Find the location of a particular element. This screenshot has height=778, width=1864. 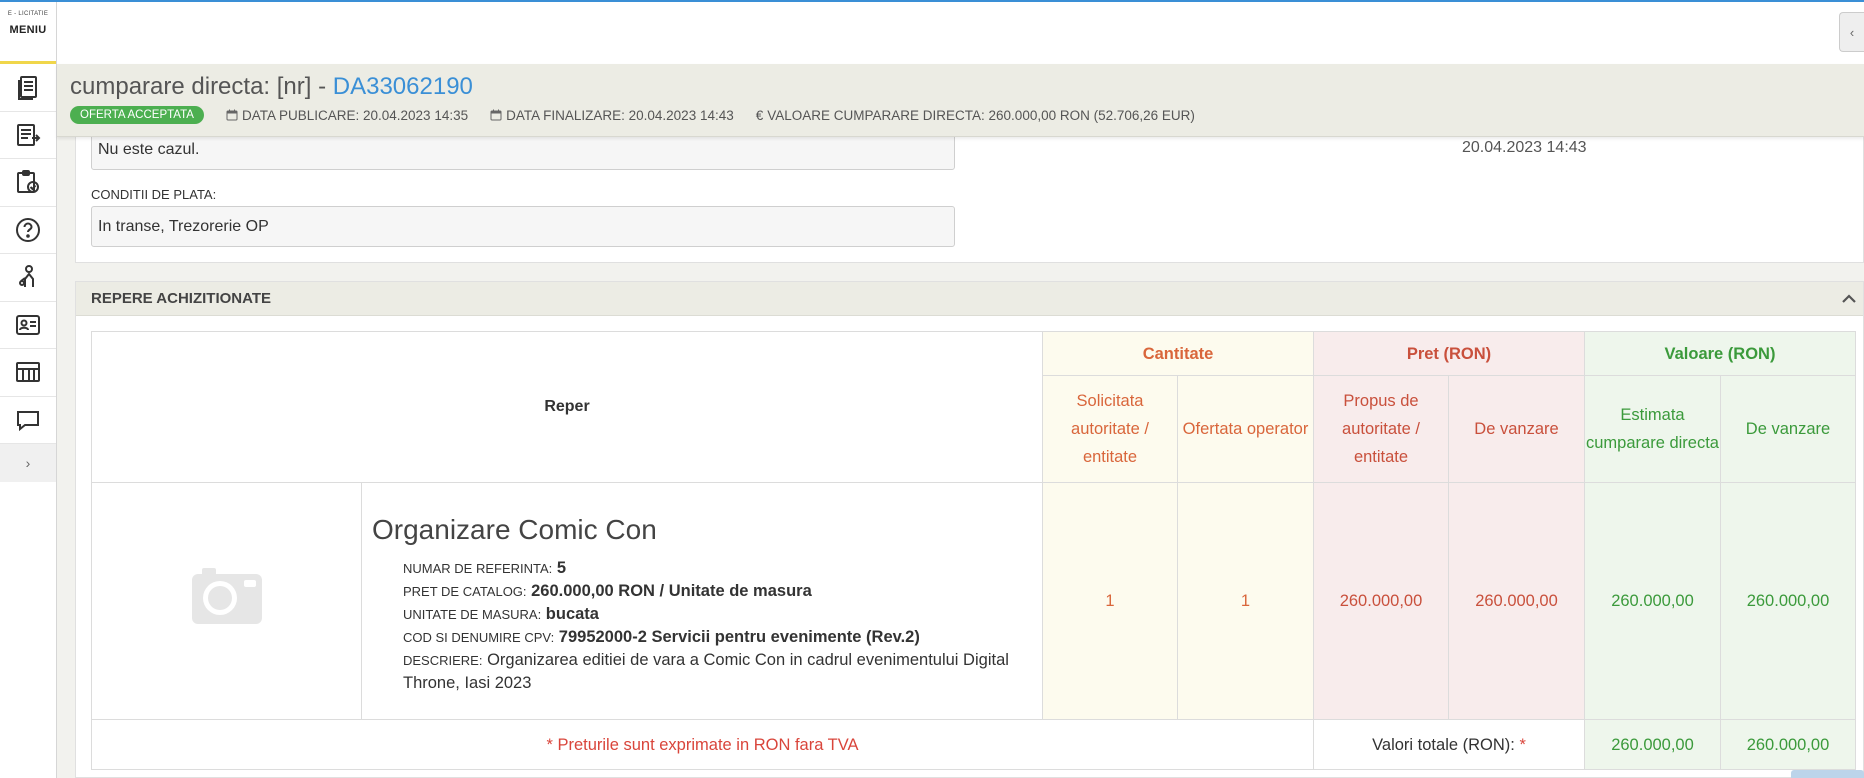

sidebar-item-user is located at coordinates (28, 278).